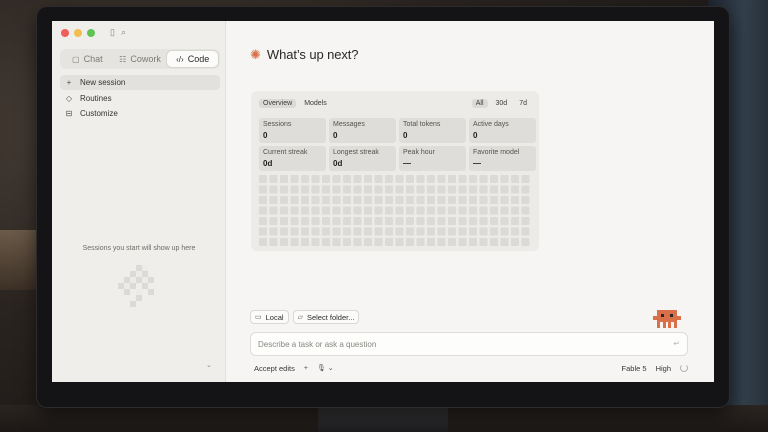 The width and height of the screenshot is (768, 432). What do you see at coordinates (91, 33) in the screenshot?
I see `zoom-window-button` at bounding box center [91, 33].